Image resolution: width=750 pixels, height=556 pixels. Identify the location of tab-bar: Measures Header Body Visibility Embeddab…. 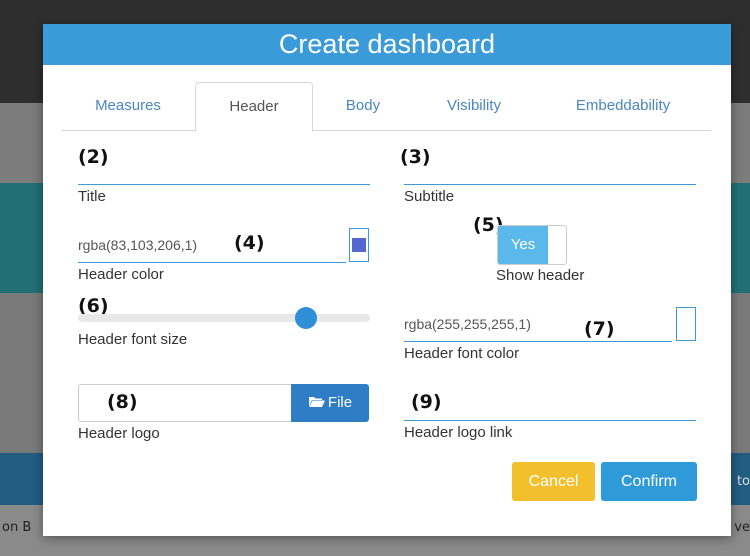
(386, 107).